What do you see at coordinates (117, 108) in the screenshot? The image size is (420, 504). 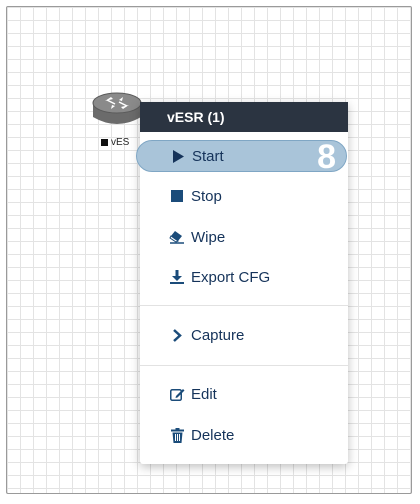 I see `router-icon` at bounding box center [117, 108].